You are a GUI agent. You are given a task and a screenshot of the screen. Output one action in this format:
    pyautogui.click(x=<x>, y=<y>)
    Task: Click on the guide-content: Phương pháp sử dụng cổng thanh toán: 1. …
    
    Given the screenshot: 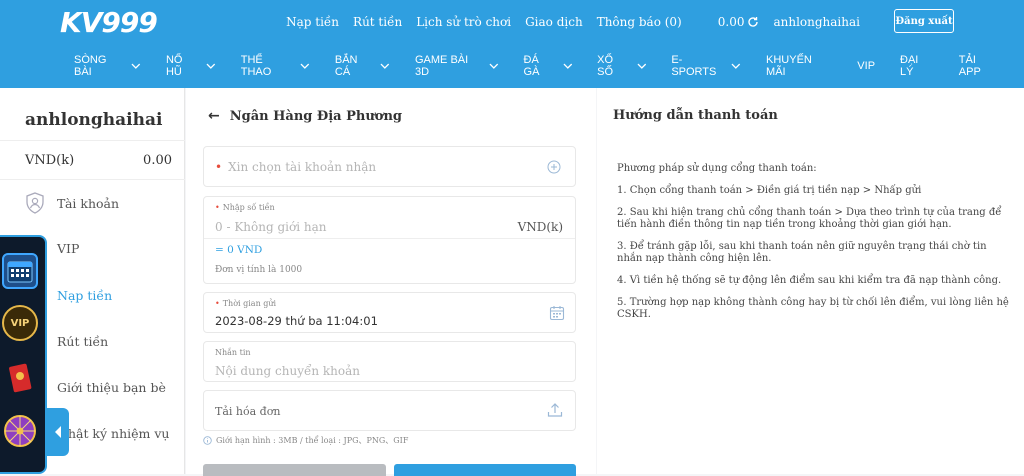 What is the action you would take?
    pyautogui.click(x=814, y=247)
    